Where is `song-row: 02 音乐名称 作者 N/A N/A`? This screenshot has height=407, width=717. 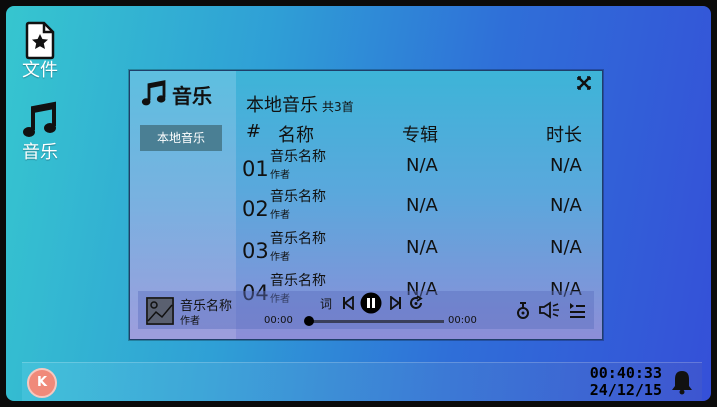 song-row: 02 音乐名称 作者 N/A N/A is located at coordinates (419, 207).